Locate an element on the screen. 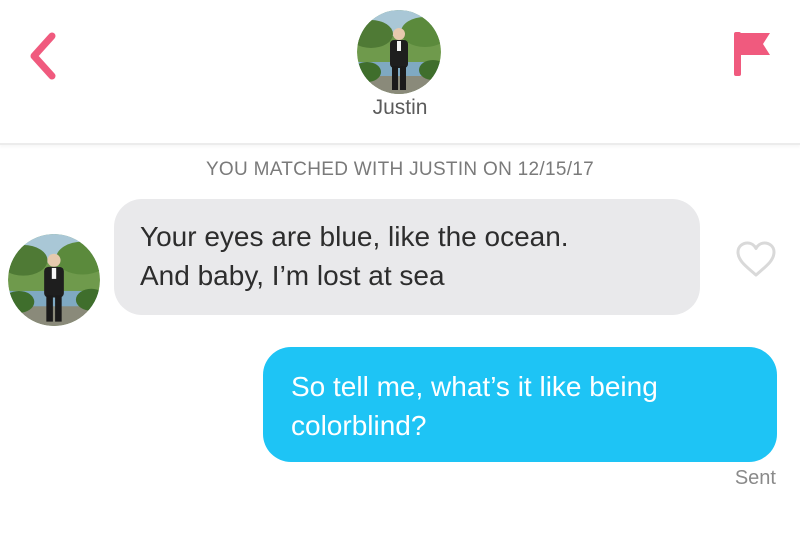 Image resolution: width=800 pixels, height=533 pixels. match-name: Justin is located at coordinates (400, 107).